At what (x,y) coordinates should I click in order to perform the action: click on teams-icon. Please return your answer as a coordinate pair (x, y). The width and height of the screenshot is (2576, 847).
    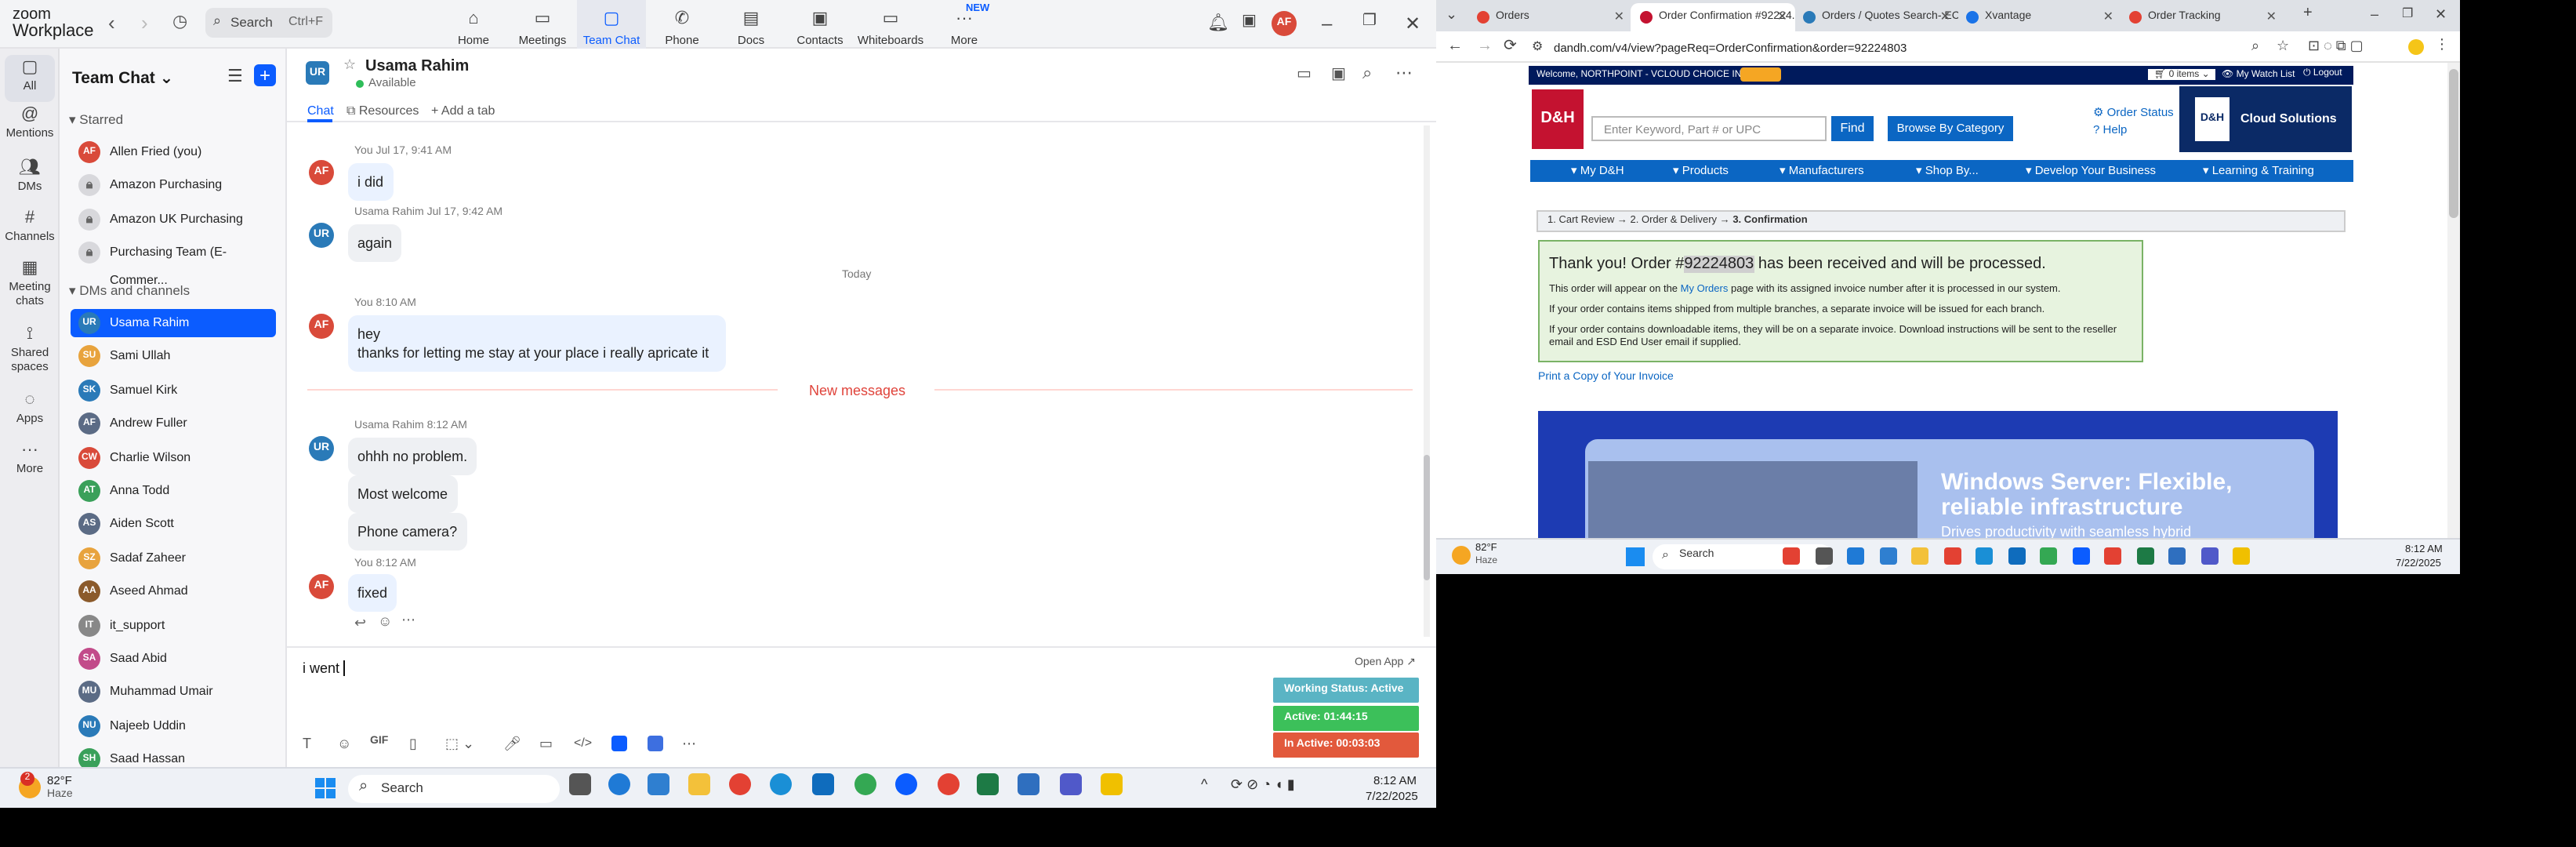
    Looking at the image, I should click on (1071, 784).